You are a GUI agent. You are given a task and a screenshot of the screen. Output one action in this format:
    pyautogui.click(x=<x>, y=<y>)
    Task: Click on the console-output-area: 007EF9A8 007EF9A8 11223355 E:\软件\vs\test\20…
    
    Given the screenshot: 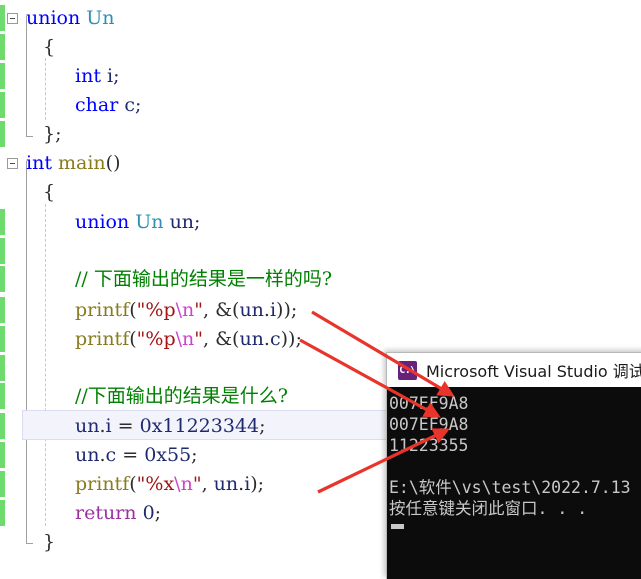 What is the action you would take?
    pyautogui.click(x=514, y=483)
    